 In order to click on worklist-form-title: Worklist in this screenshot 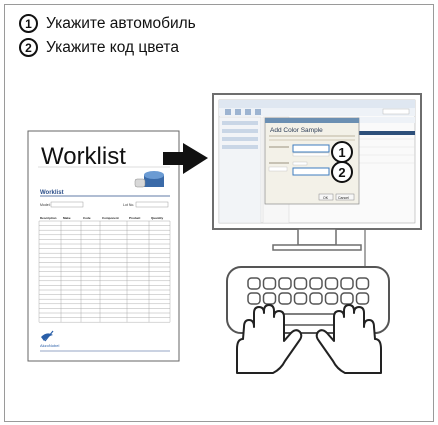, I will do `click(52, 193)`.